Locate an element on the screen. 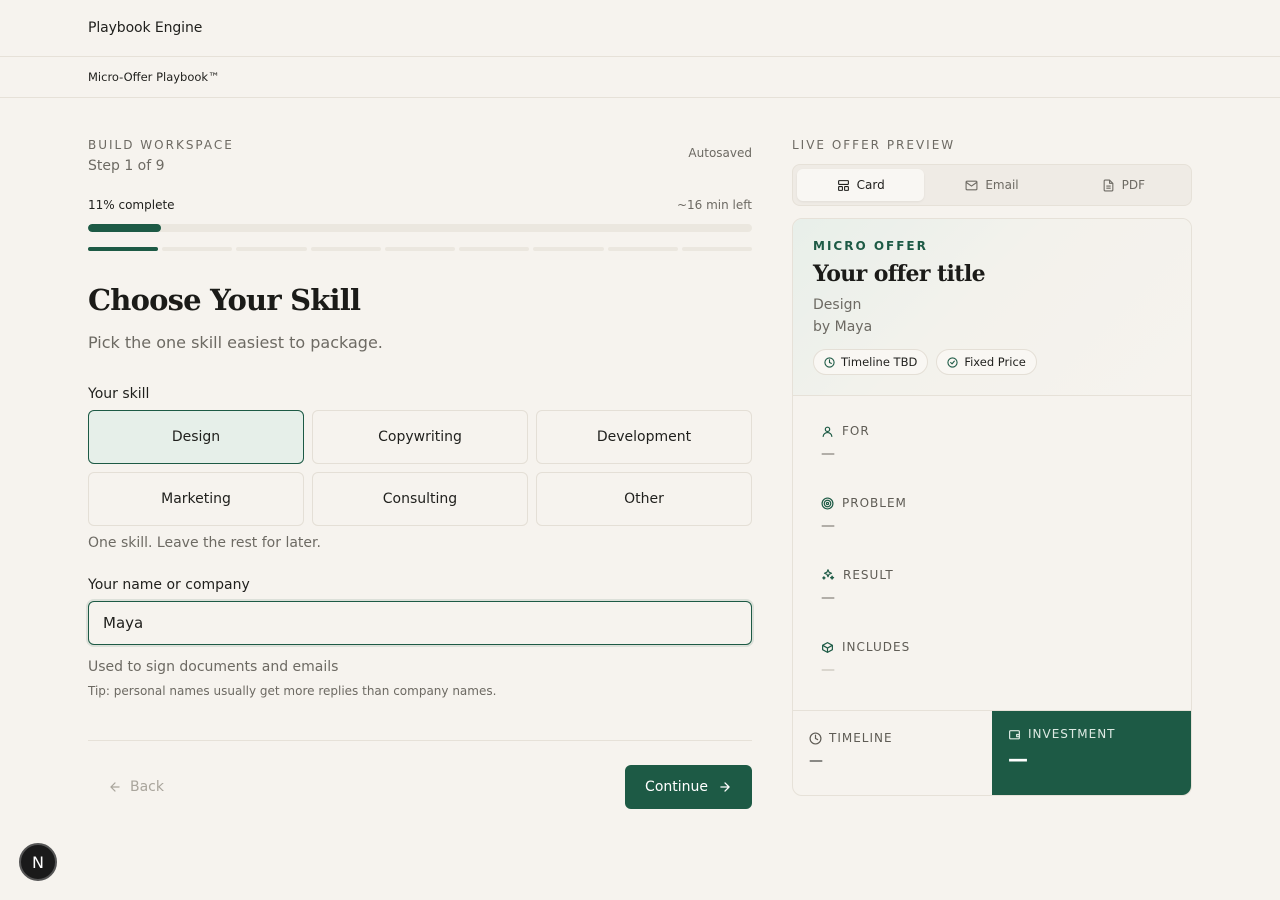  wallet-icon is located at coordinates (1014, 734).